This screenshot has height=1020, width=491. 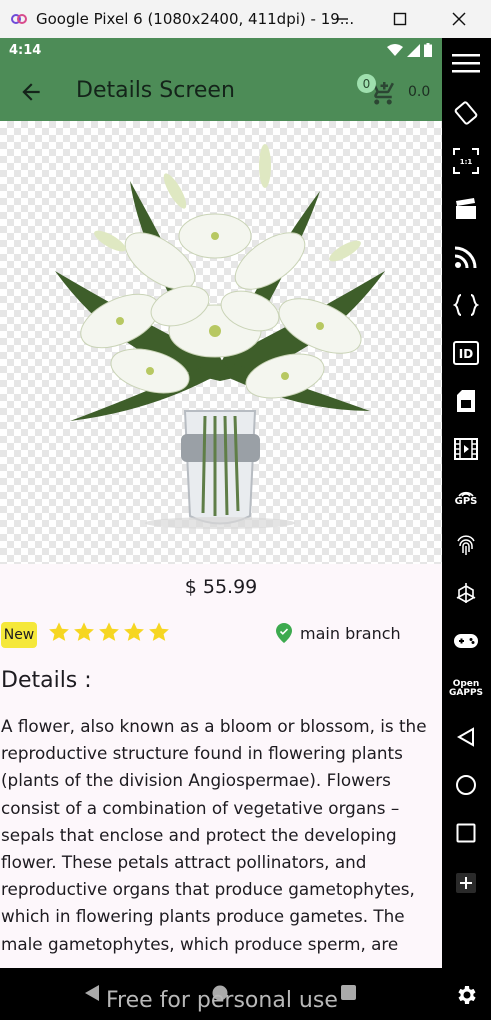 I want to click on fullscreen-ratio-label: 1:1, so click(x=466, y=162).